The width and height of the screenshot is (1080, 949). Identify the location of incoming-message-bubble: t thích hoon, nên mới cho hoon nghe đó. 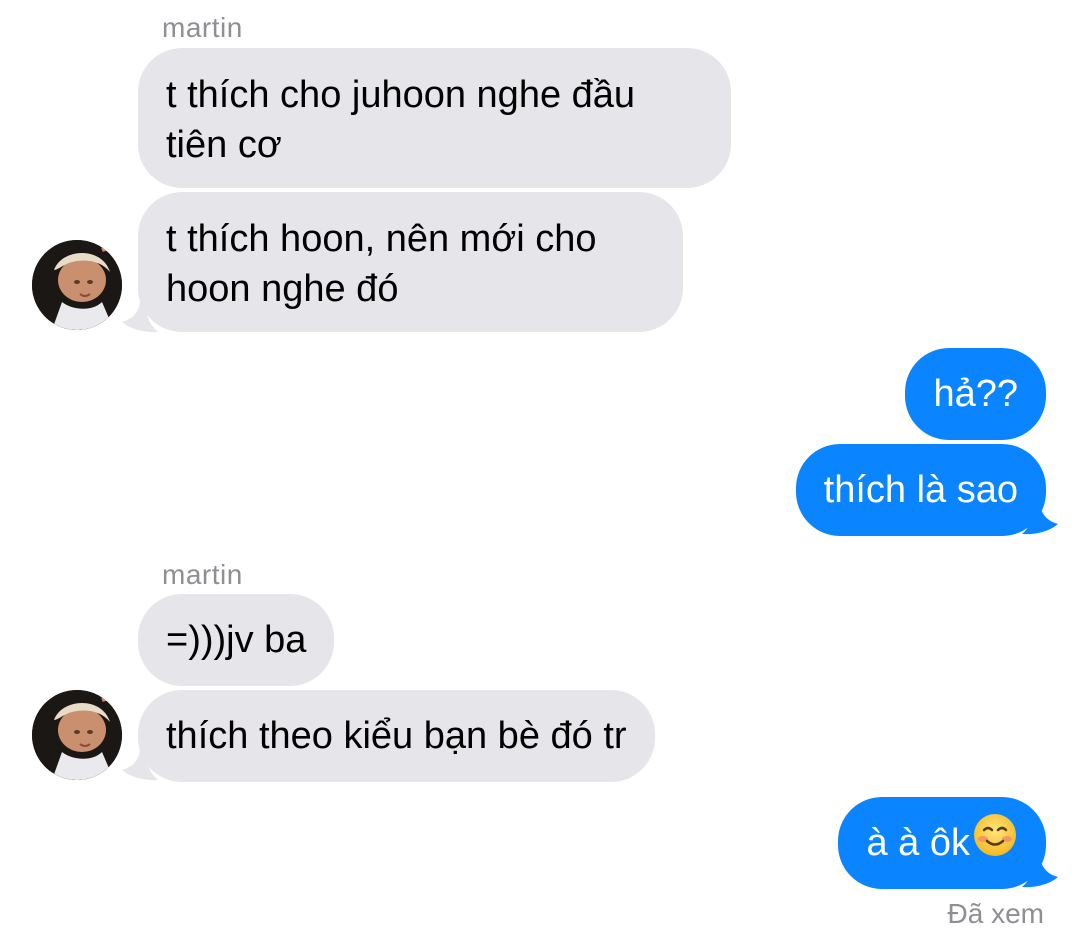
(410, 262).